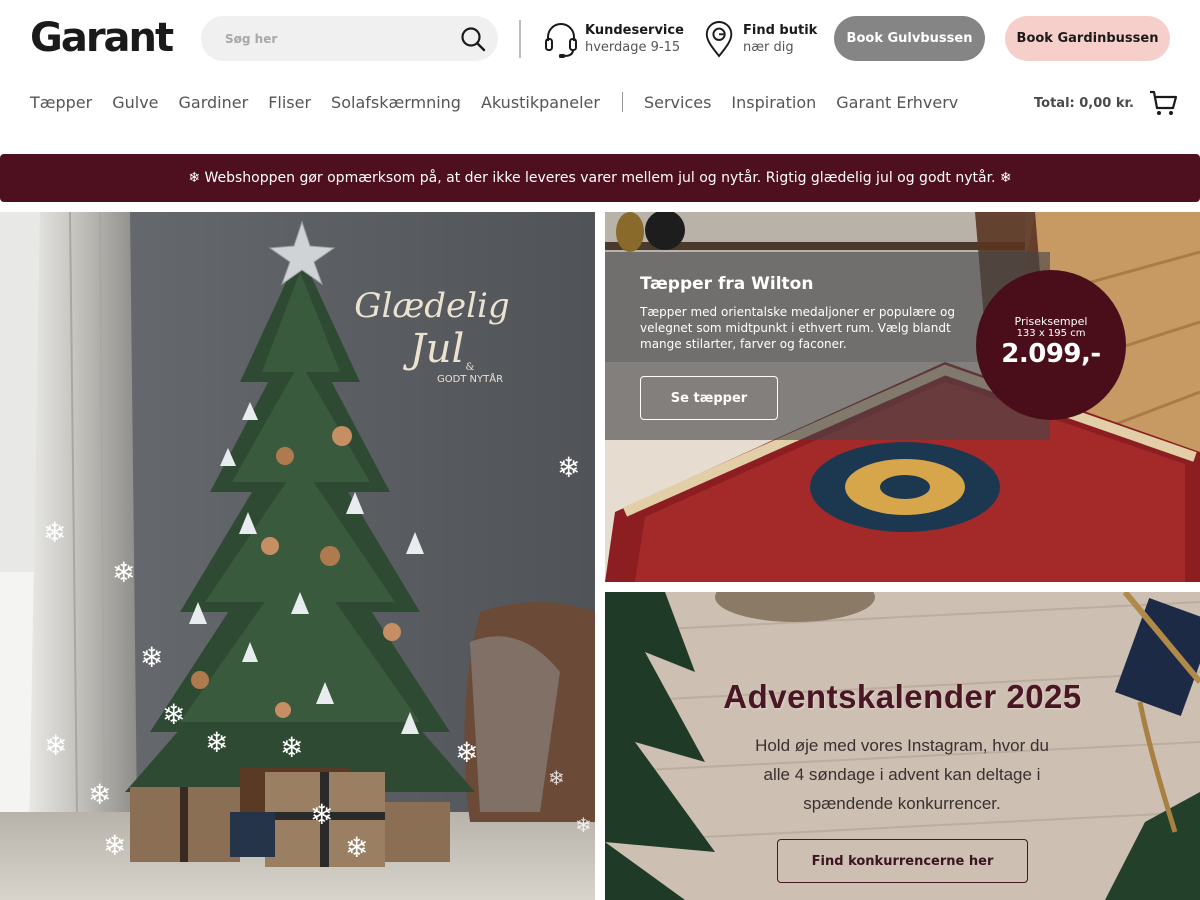 The image size is (1200, 900). Describe the element at coordinates (727, 284) in the screenshot. I see `wilton-title: Tæpper fra Wilton` at that location.